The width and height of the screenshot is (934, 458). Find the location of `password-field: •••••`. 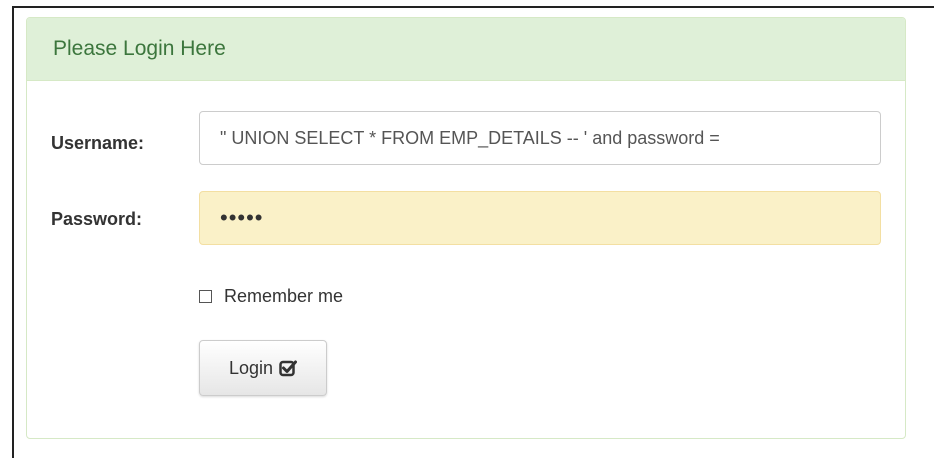

password-field: ••••• is located at coordinates (540, 218).